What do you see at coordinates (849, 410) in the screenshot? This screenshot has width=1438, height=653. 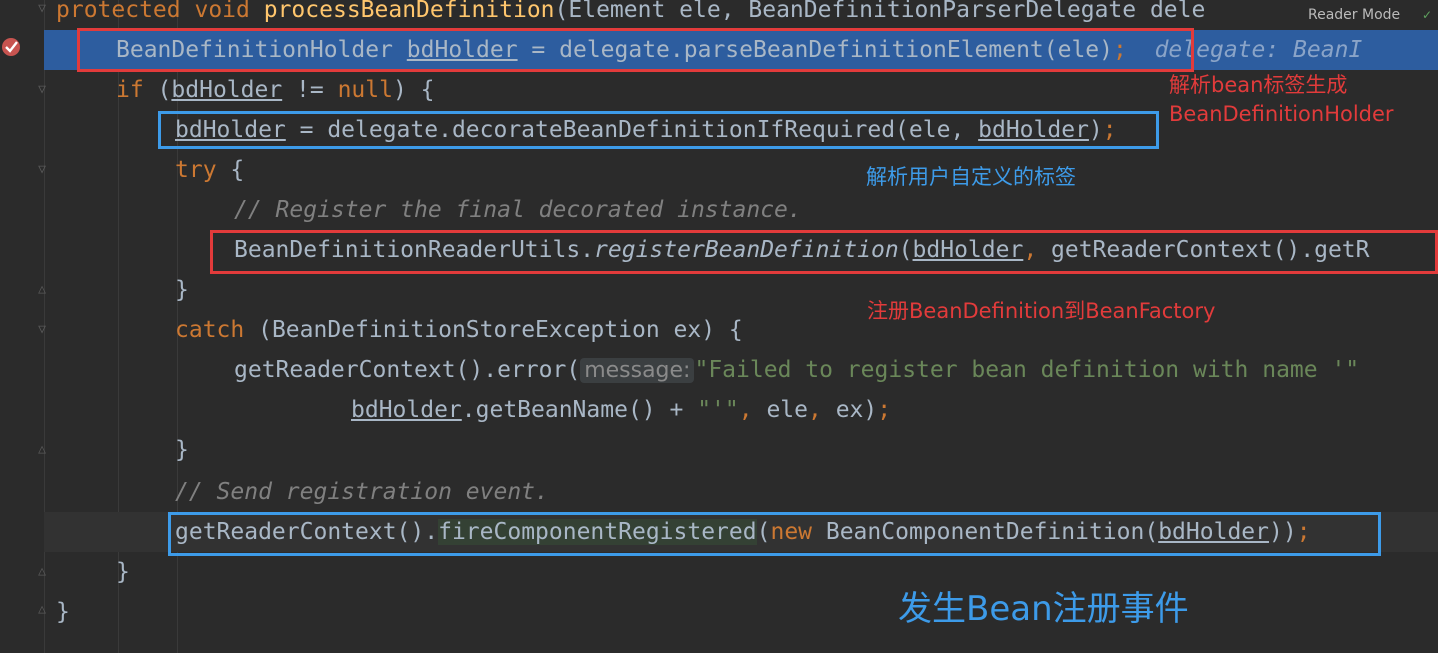 I see `code-text: ex)` at bounding box center [849, 410].